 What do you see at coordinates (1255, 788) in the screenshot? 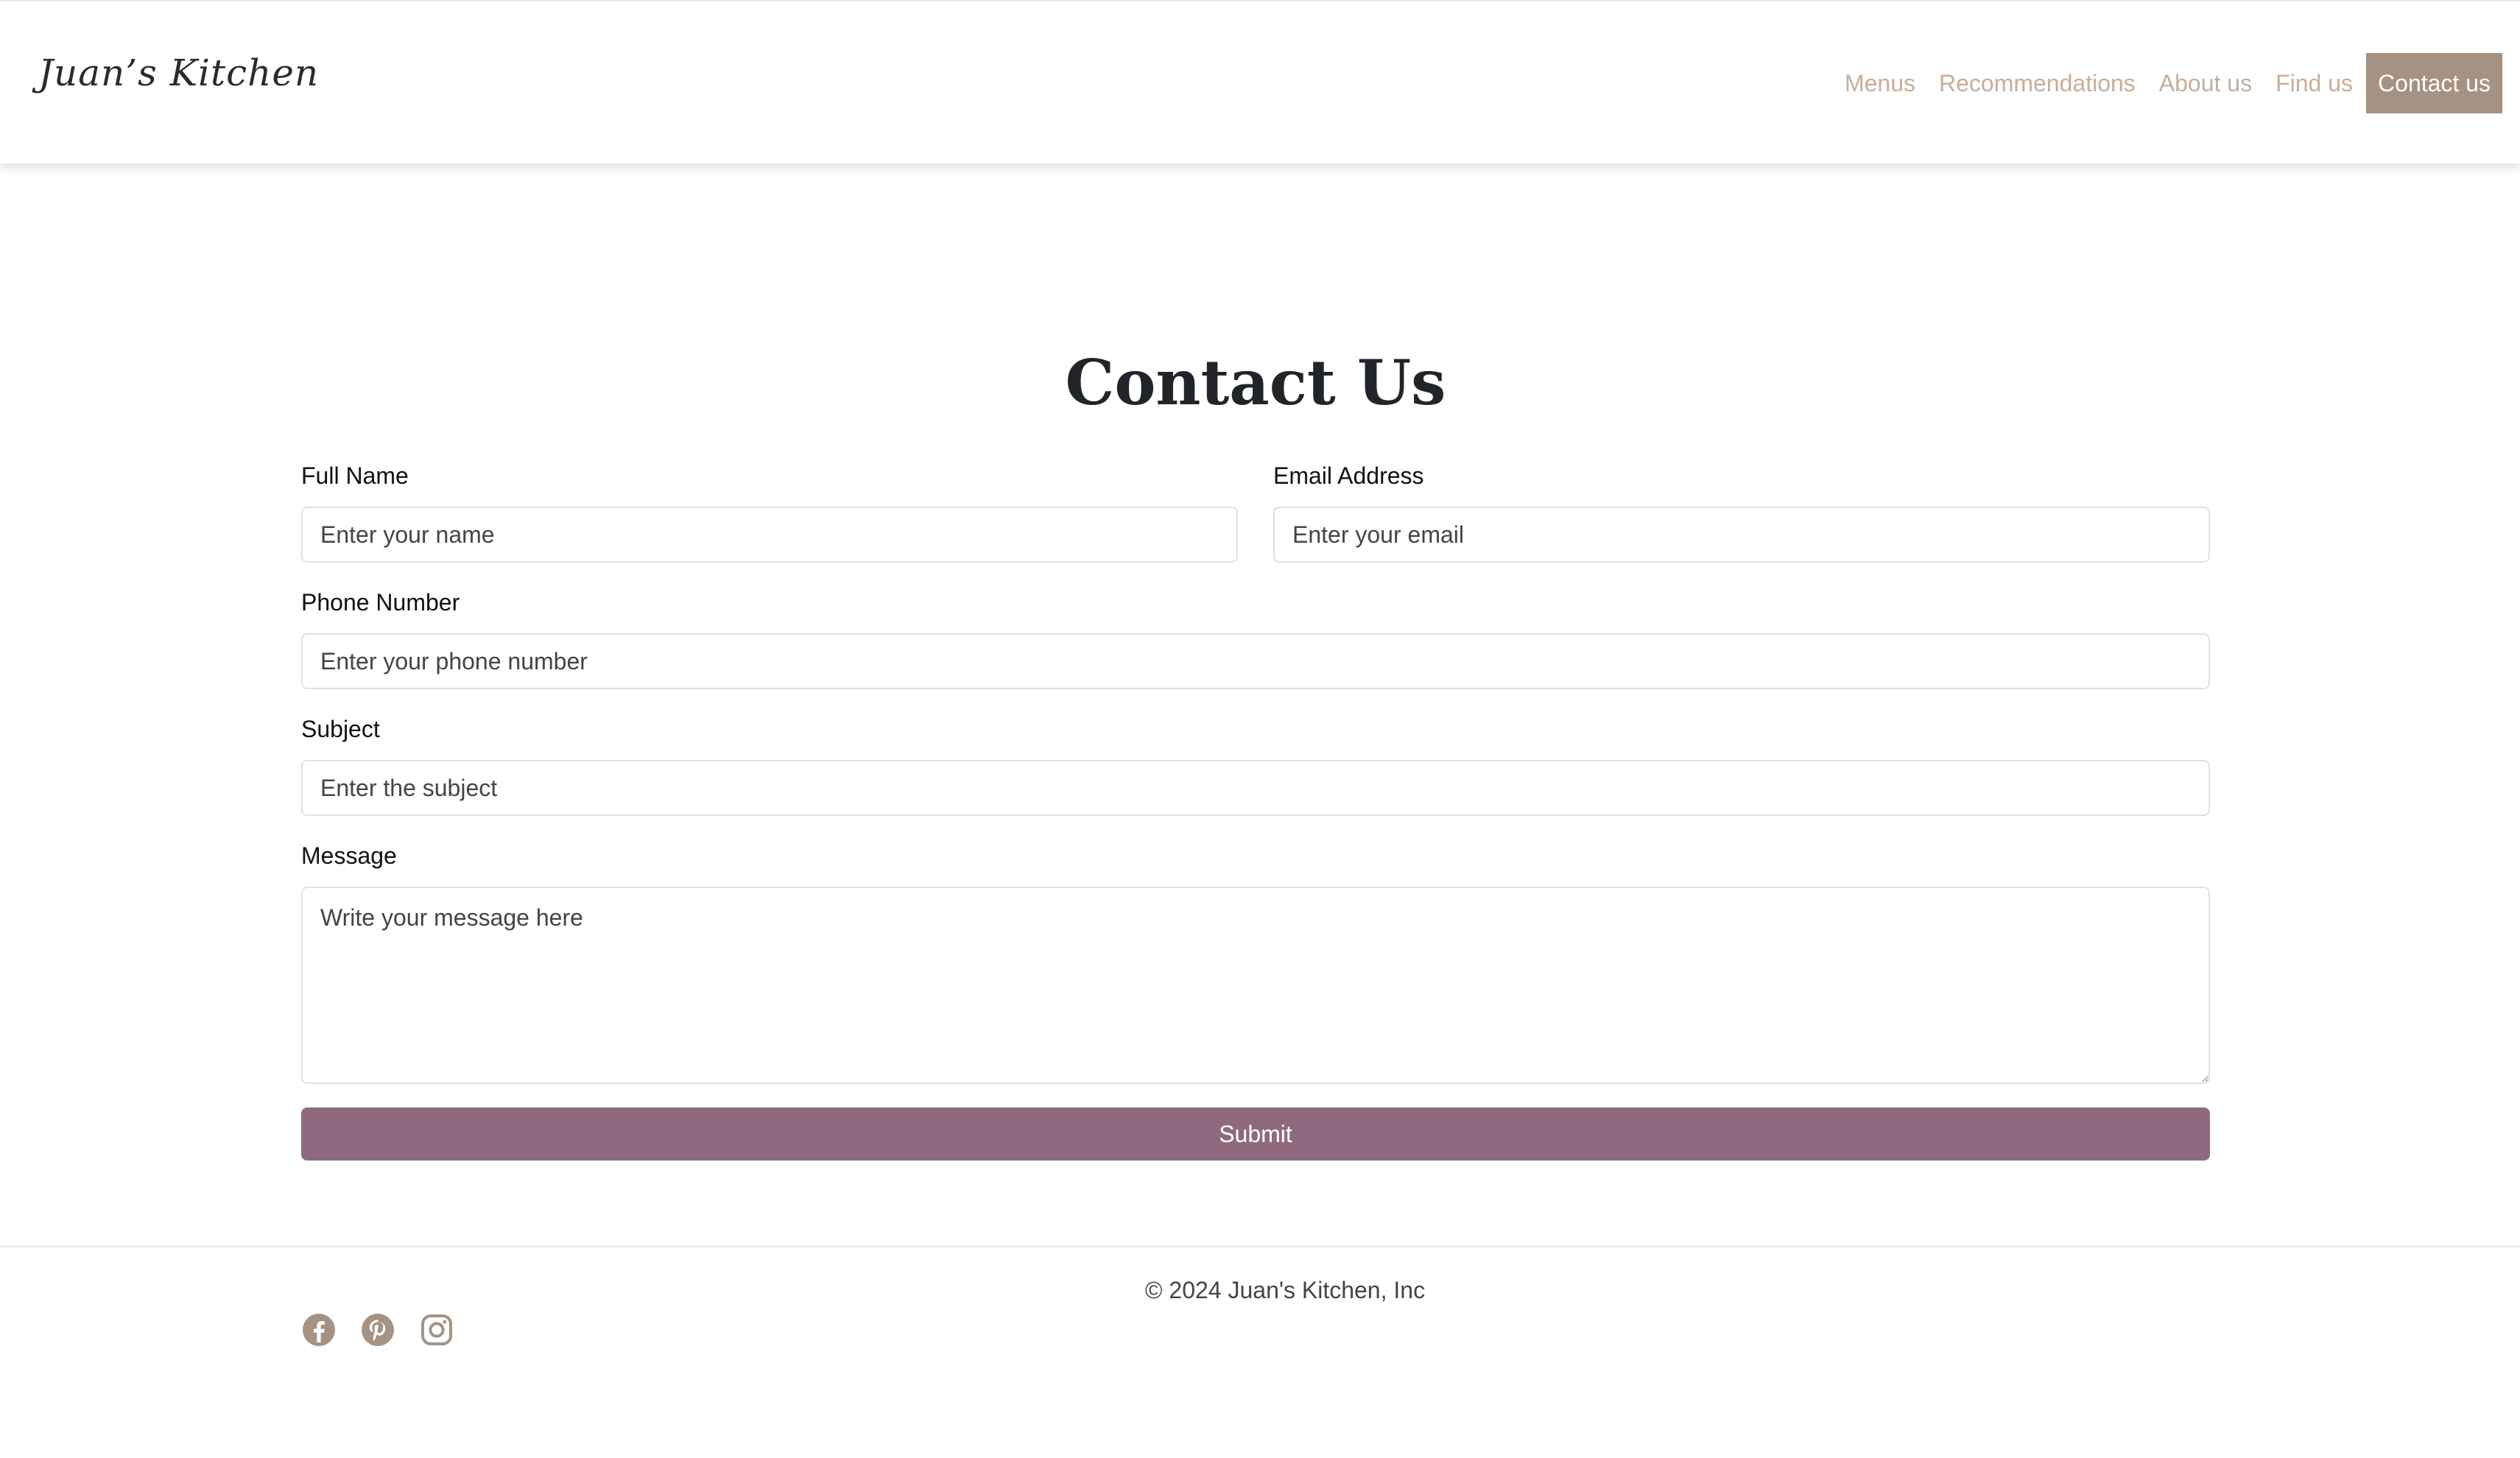
I see `subject-input` at bounding box center [1255, 788].